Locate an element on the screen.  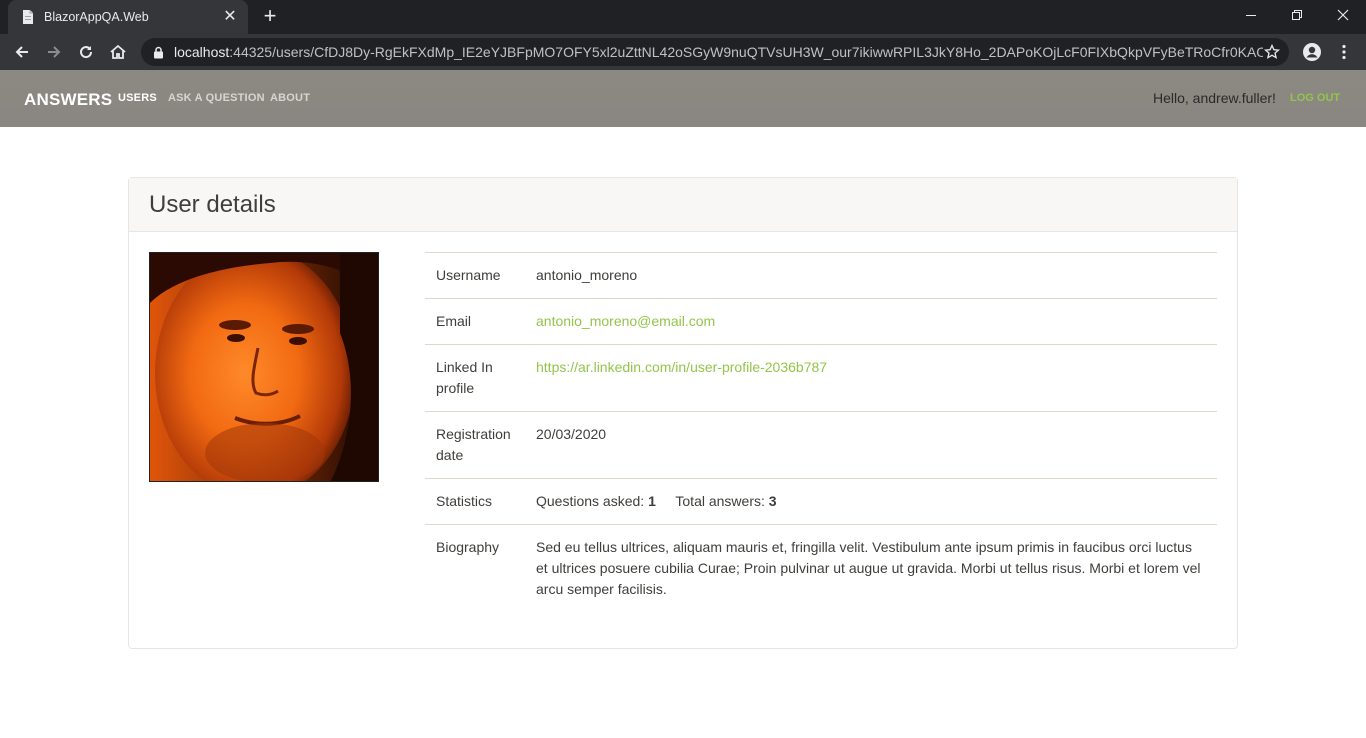
forward-button is located at coordinates (54, 52).